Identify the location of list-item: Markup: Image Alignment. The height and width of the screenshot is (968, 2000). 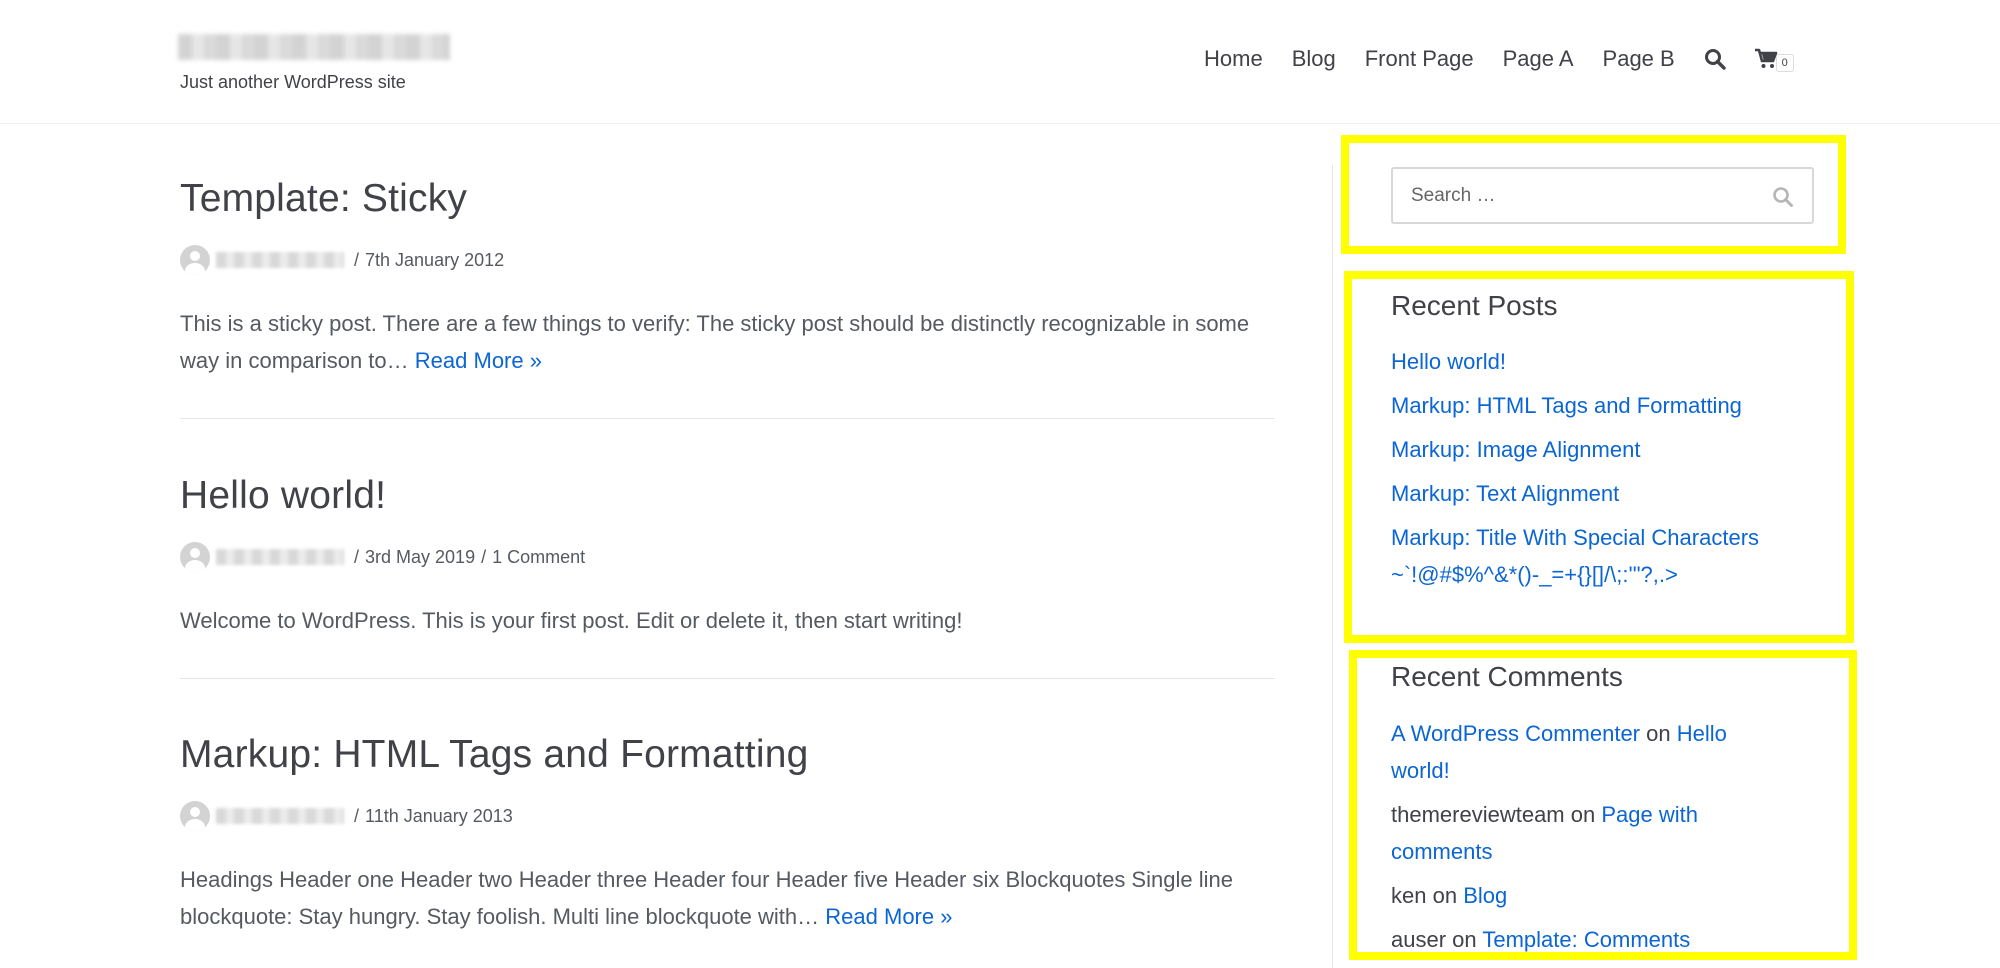
(1596, 449).